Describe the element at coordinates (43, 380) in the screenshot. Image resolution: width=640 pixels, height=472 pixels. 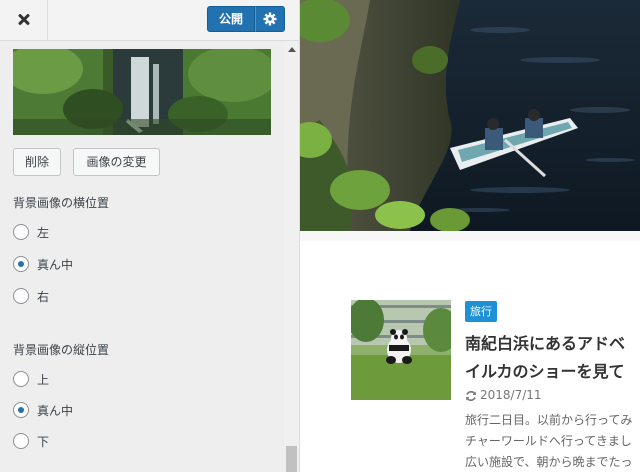
I see `radio-label: 上` at that location.